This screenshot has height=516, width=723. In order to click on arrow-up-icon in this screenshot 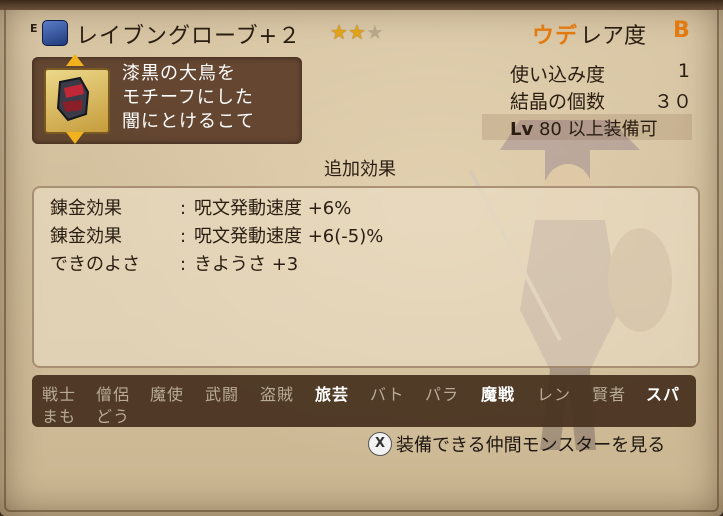, I will do `click(75, 60)`.